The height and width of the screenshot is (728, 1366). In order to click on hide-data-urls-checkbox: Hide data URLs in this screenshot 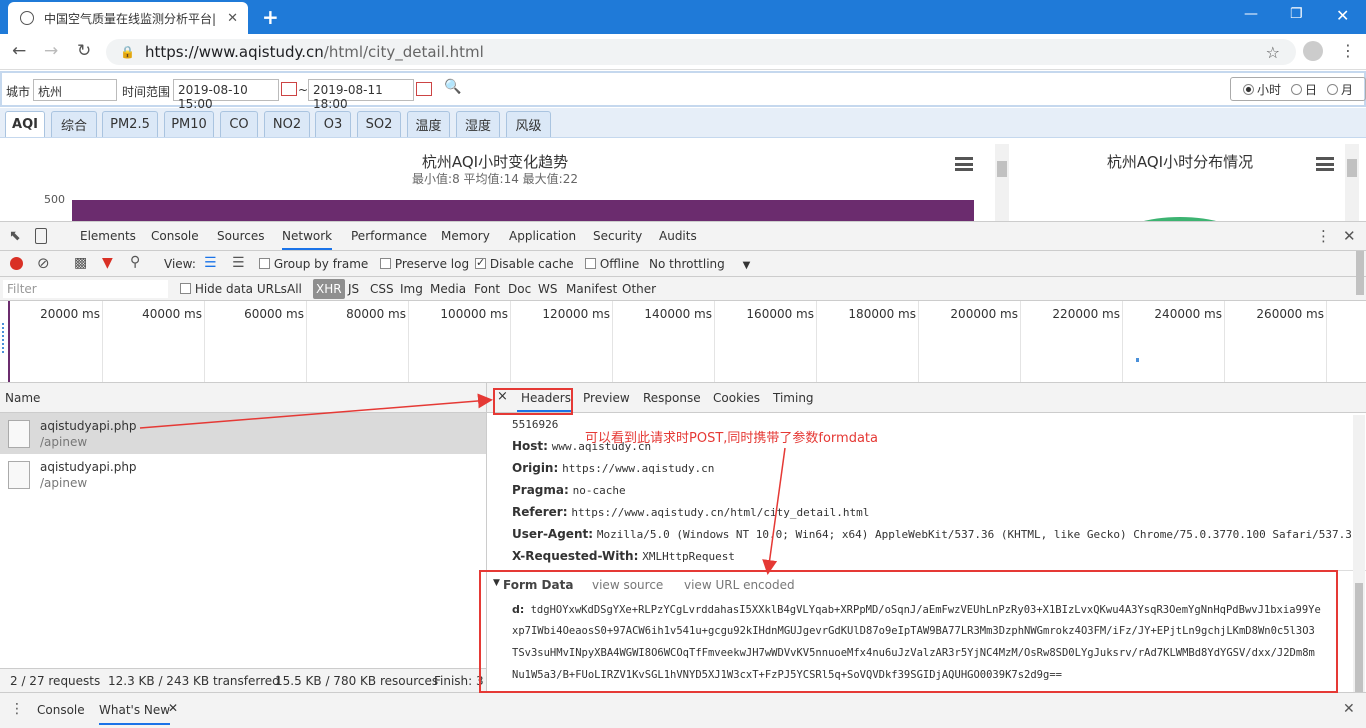, I will do `click(233, 289)`.